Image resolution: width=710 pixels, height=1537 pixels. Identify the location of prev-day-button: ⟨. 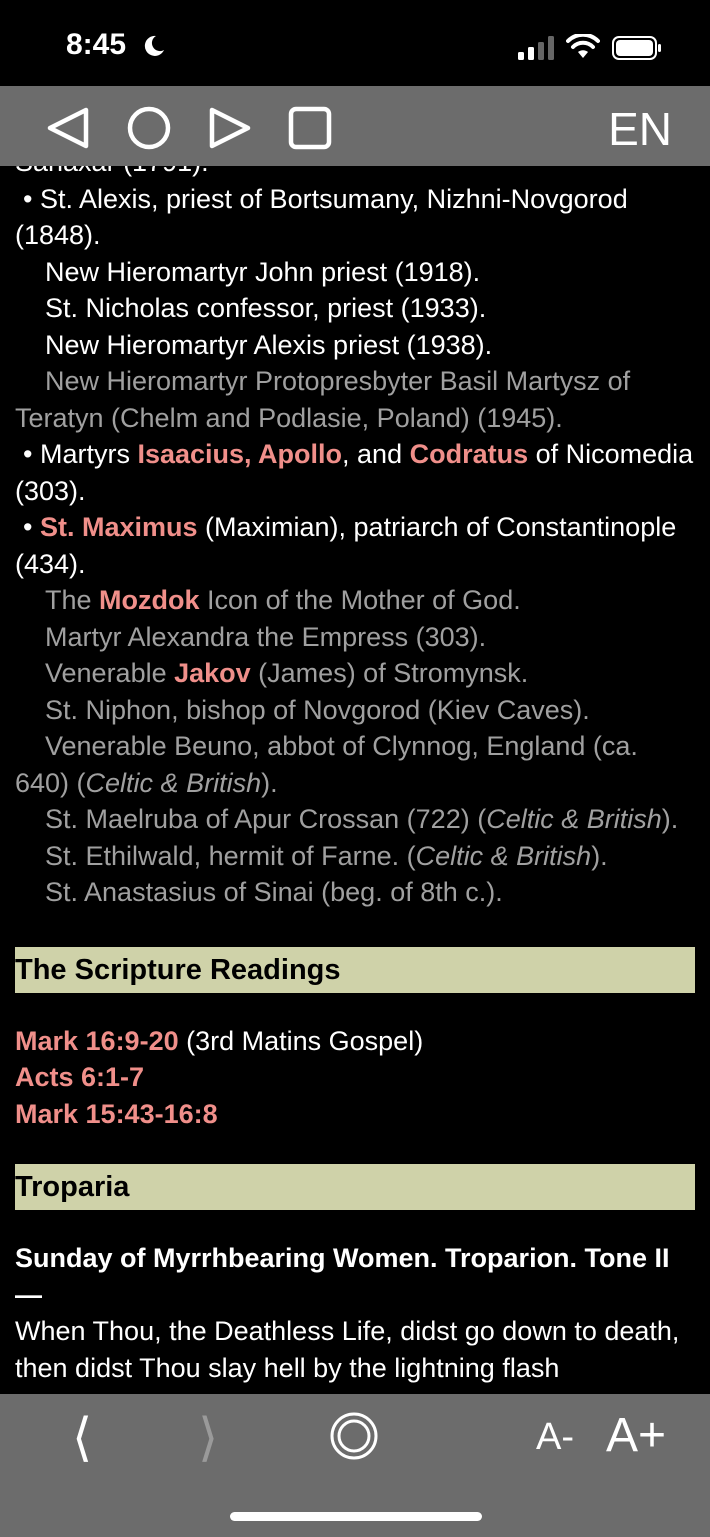
(82, 1438).